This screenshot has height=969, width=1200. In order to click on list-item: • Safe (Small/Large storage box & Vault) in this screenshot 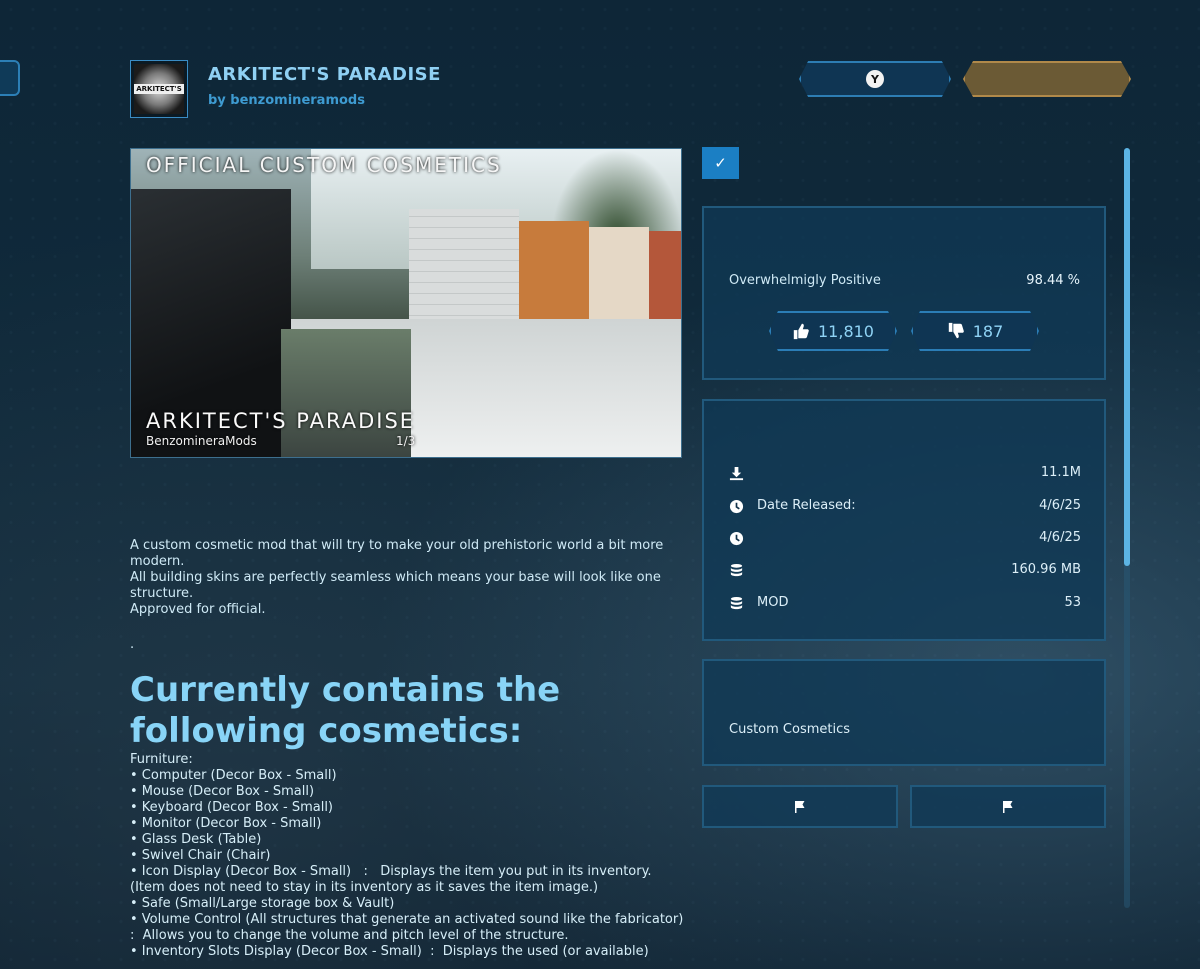, I will do `click(262, 903)`.